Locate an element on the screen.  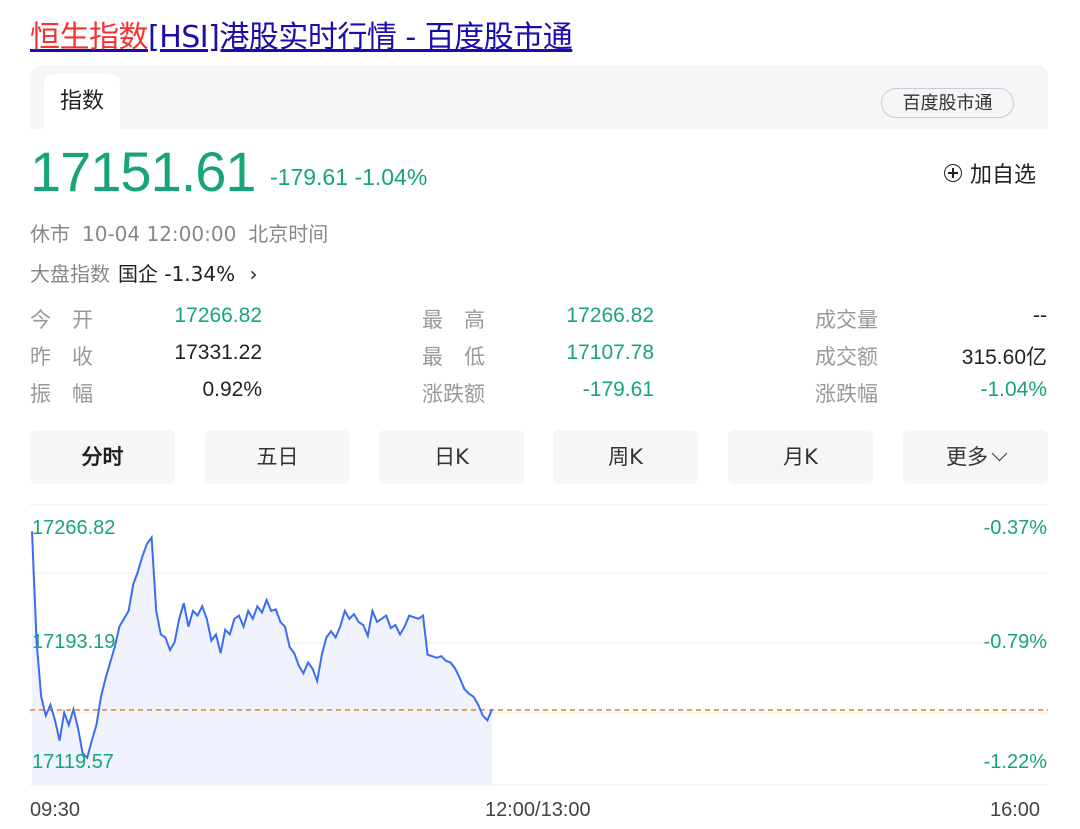
y-right-label-low: -1.22% is located at coordinates (1015, 762).